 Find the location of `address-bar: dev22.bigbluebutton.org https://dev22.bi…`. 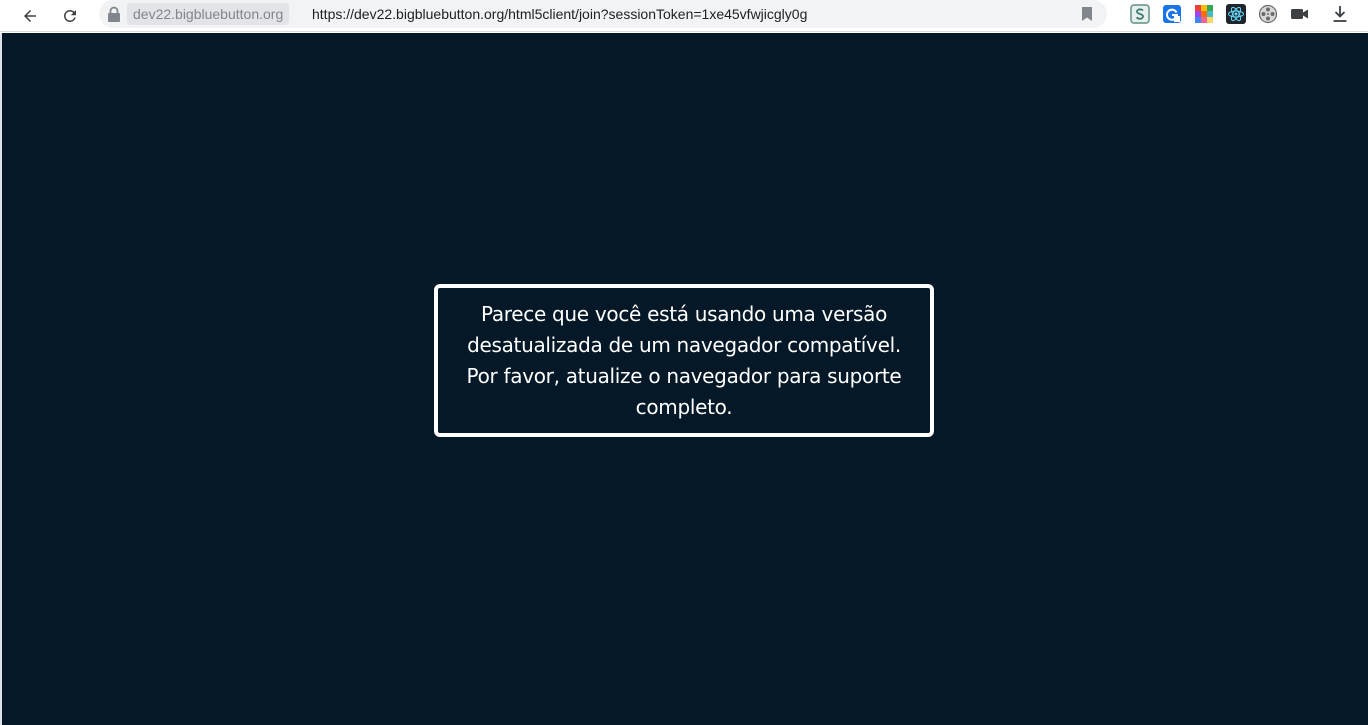

address-bar: dev22.bigbluebutton.org https://dev22.bi… is located at coordinates (603, 14).